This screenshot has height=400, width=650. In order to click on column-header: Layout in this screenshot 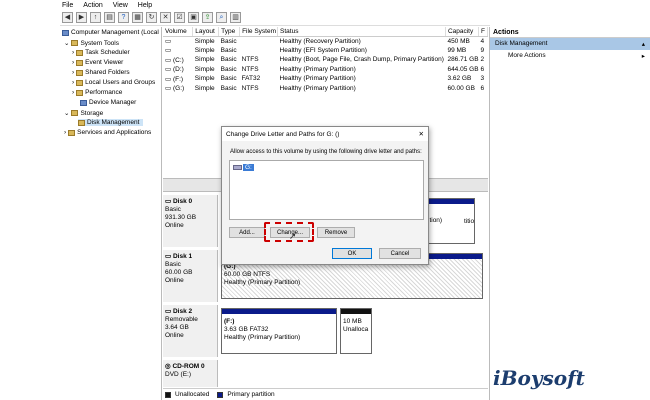, I will do `click(206, 32)`.